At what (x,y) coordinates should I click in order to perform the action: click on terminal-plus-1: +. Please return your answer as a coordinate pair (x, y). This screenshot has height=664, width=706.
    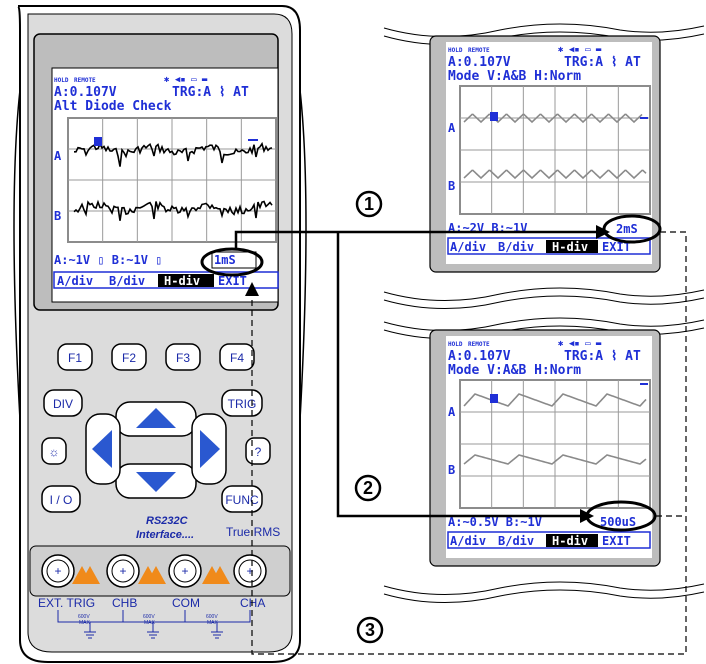
    Looking at the image, I should click on (57, 571).